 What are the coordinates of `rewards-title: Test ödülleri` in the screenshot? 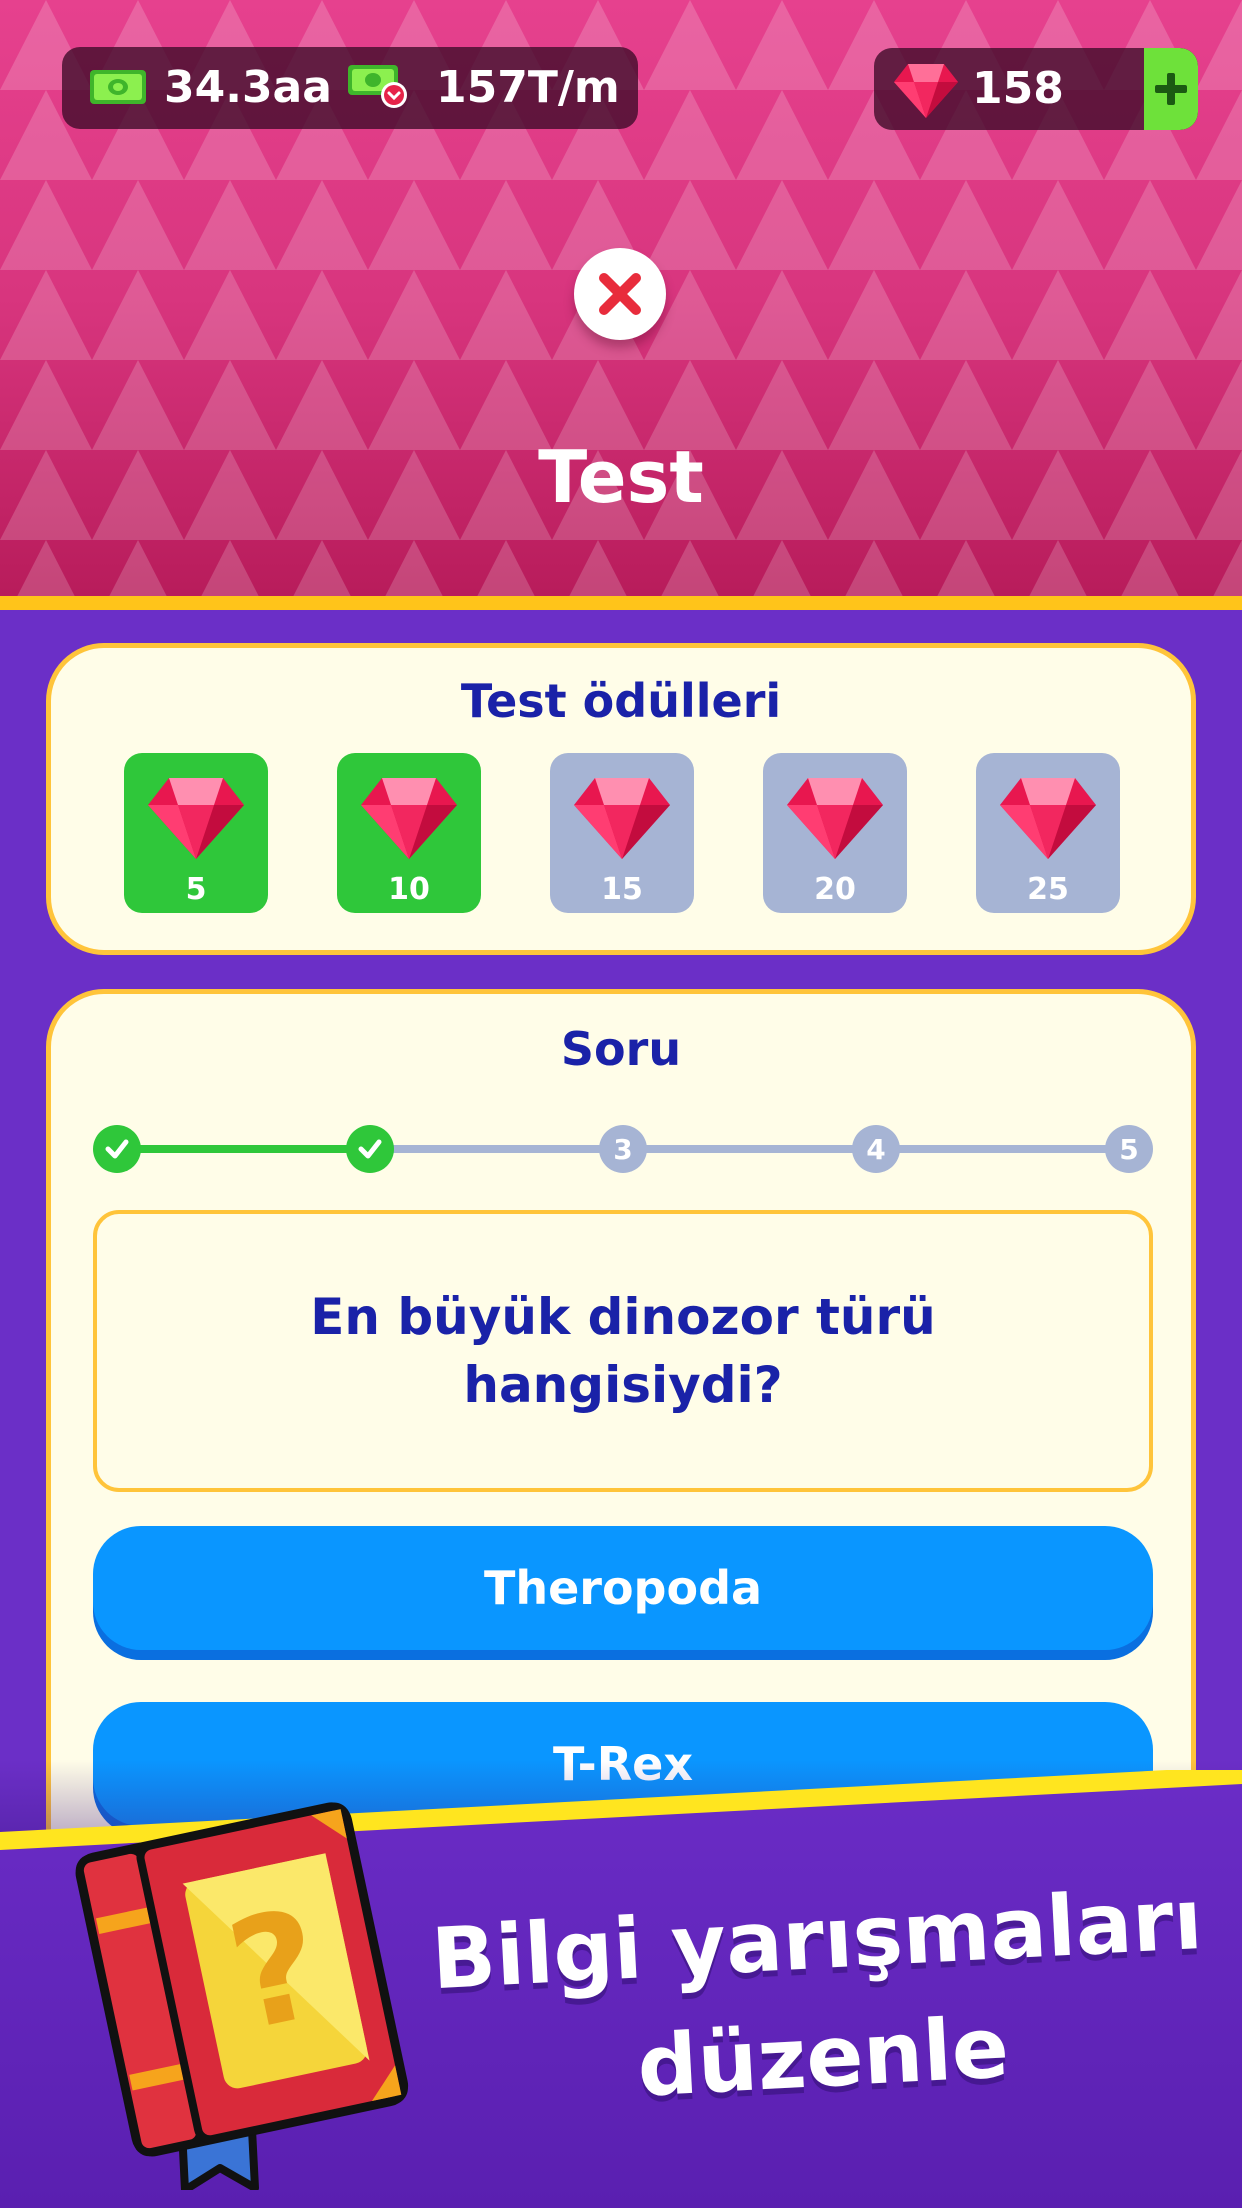 It's located at (621, 701).